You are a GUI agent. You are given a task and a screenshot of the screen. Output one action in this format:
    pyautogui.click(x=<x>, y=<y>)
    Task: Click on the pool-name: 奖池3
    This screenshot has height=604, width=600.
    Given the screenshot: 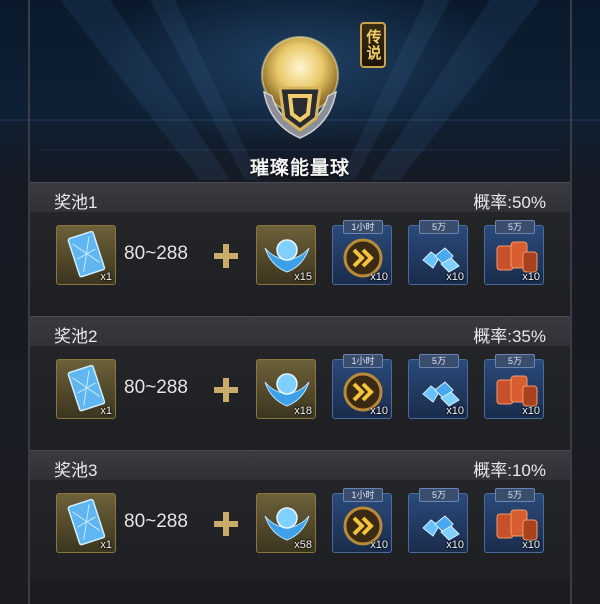 What is the action you would take?
    pyautogui.click(x=76, y=470)
    